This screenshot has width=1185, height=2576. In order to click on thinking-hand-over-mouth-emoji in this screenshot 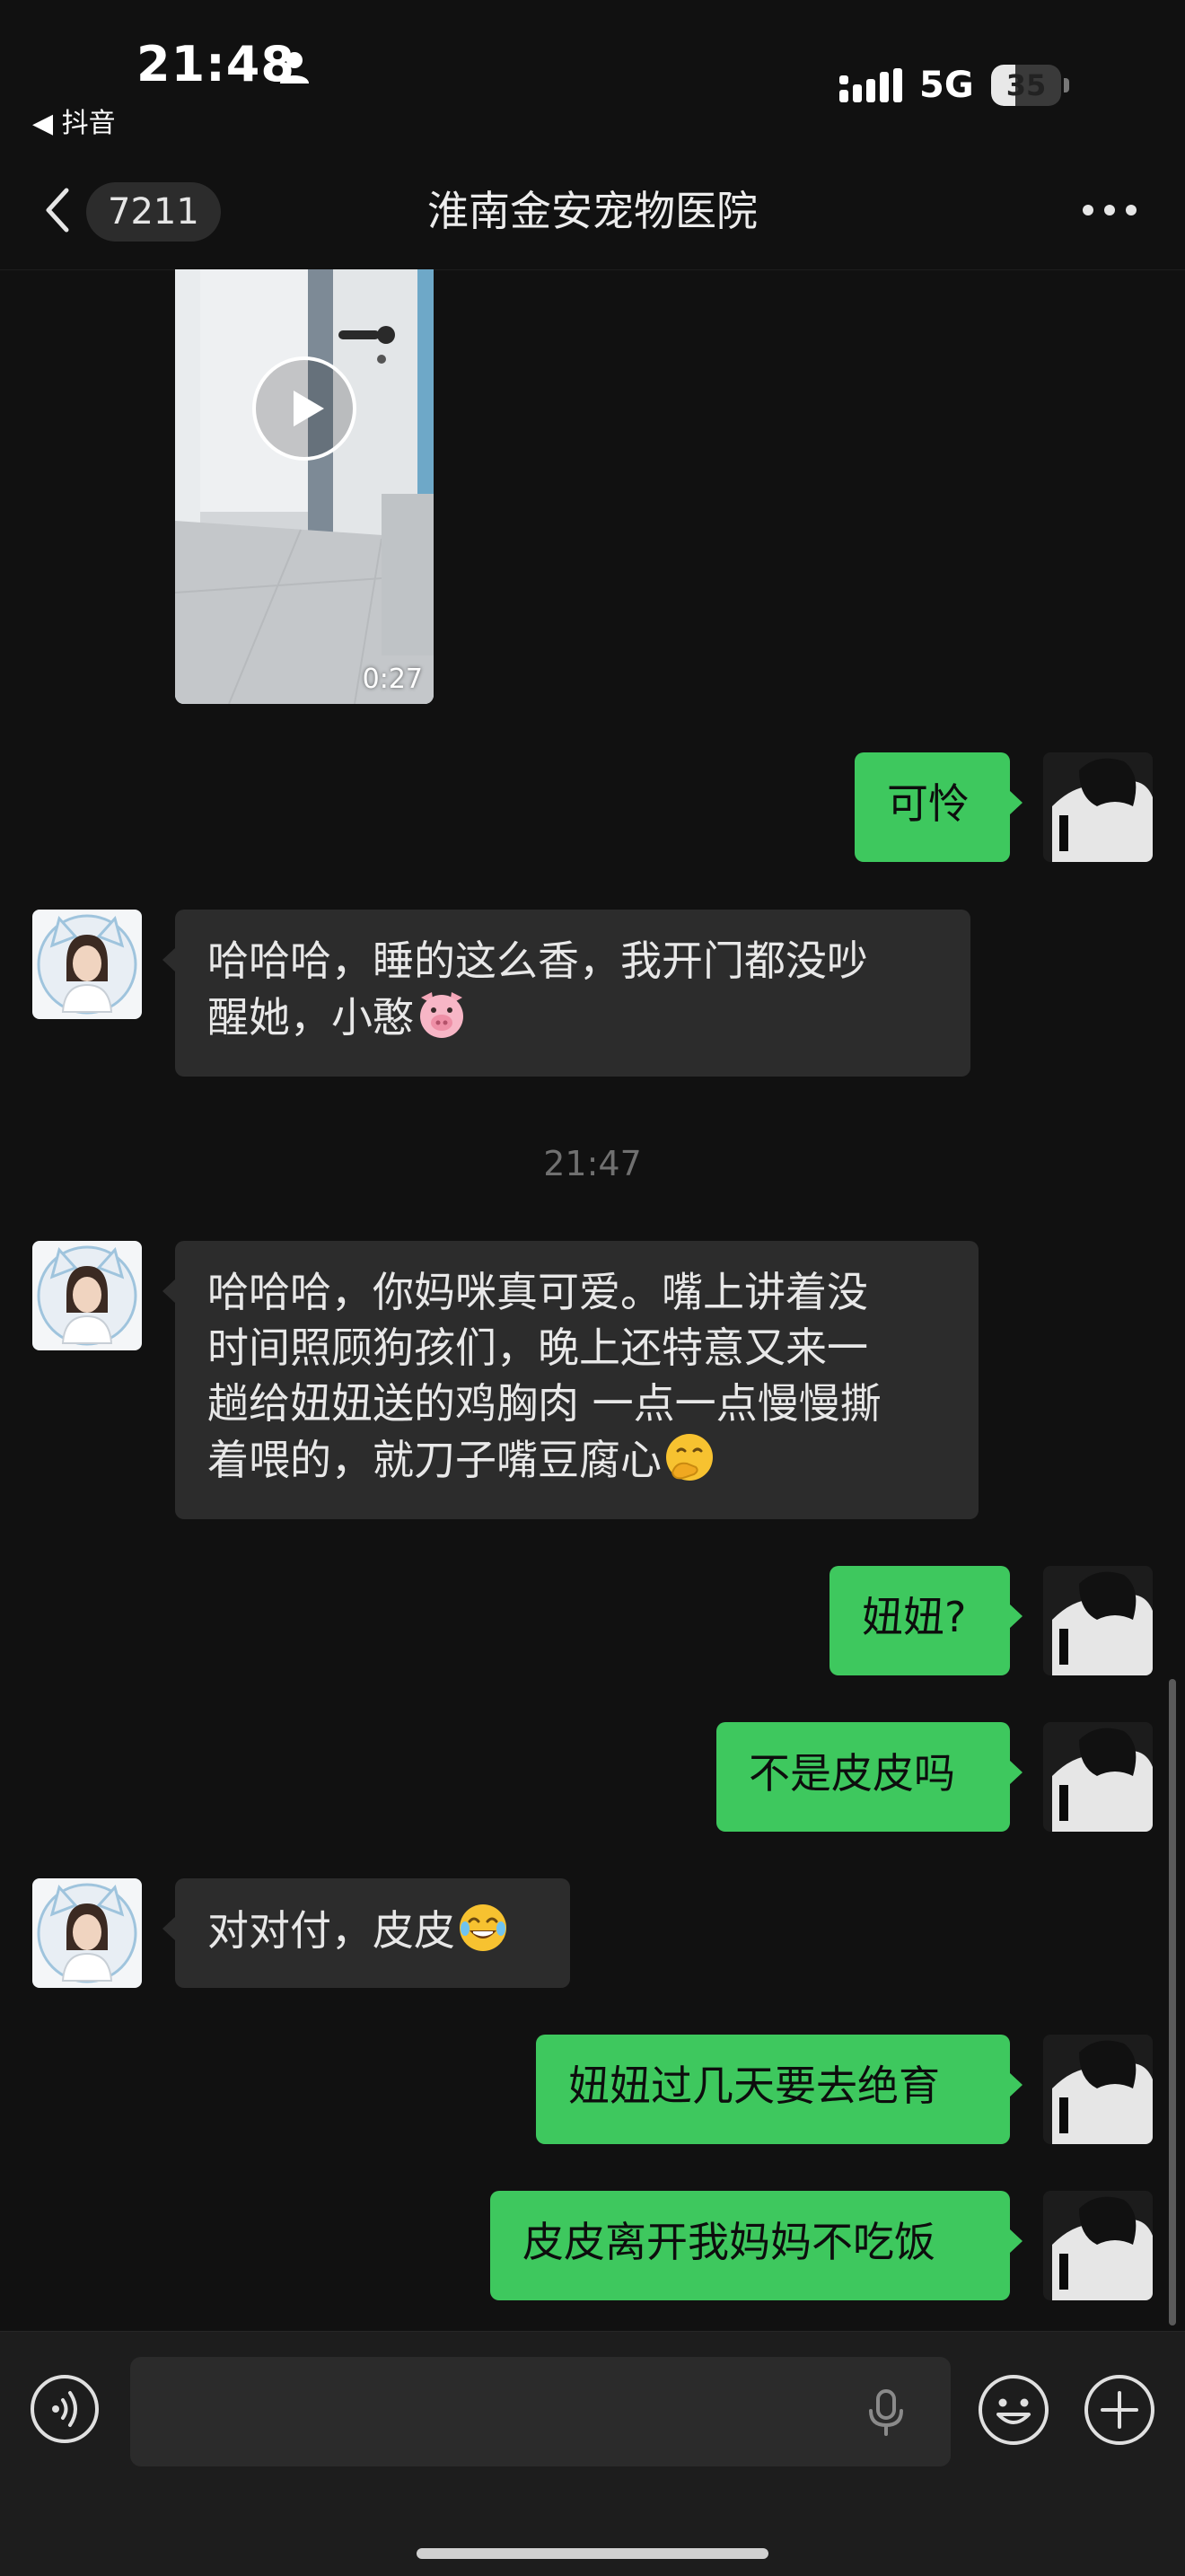, I will do `click(689, 1457)`.